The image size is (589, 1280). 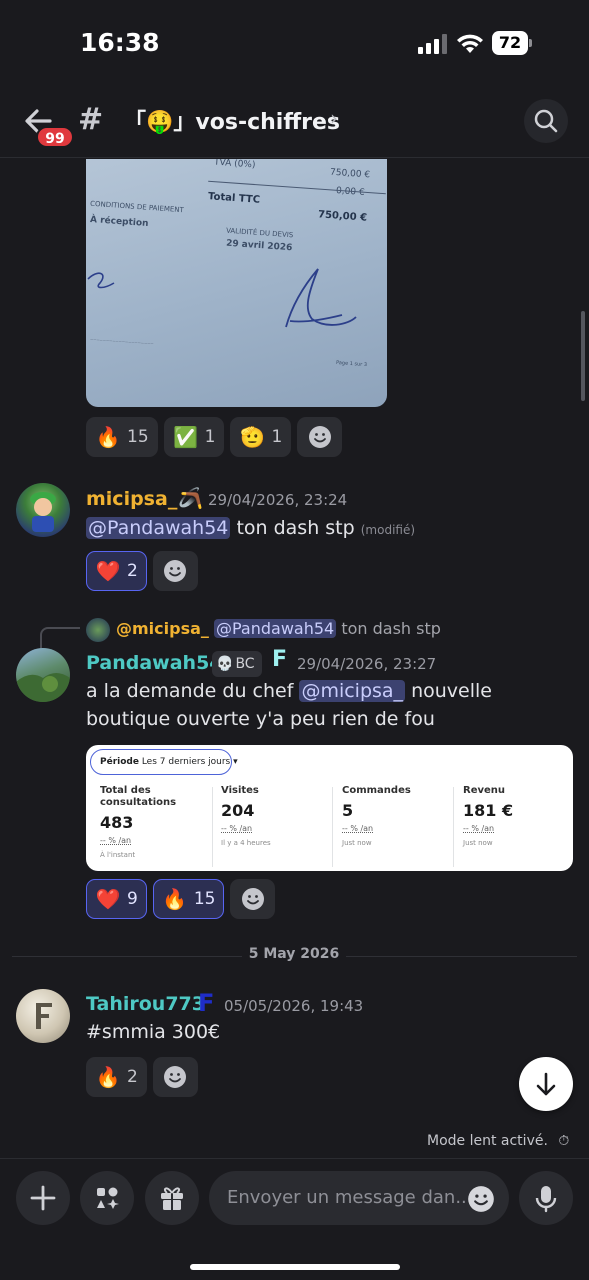 I want to click on doc-total-label: Total TTC, so click(x=234, y=198).